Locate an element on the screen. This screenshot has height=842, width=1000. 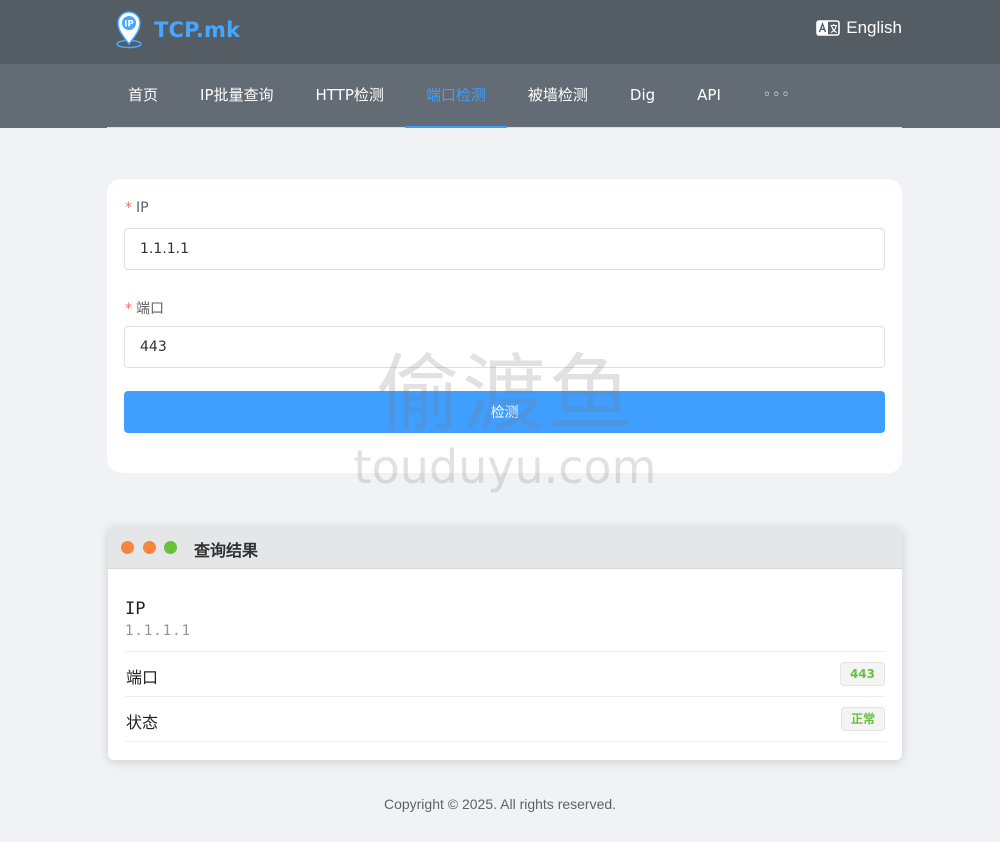
nav-item-home: 首页 is located at coordinates (143, 95).